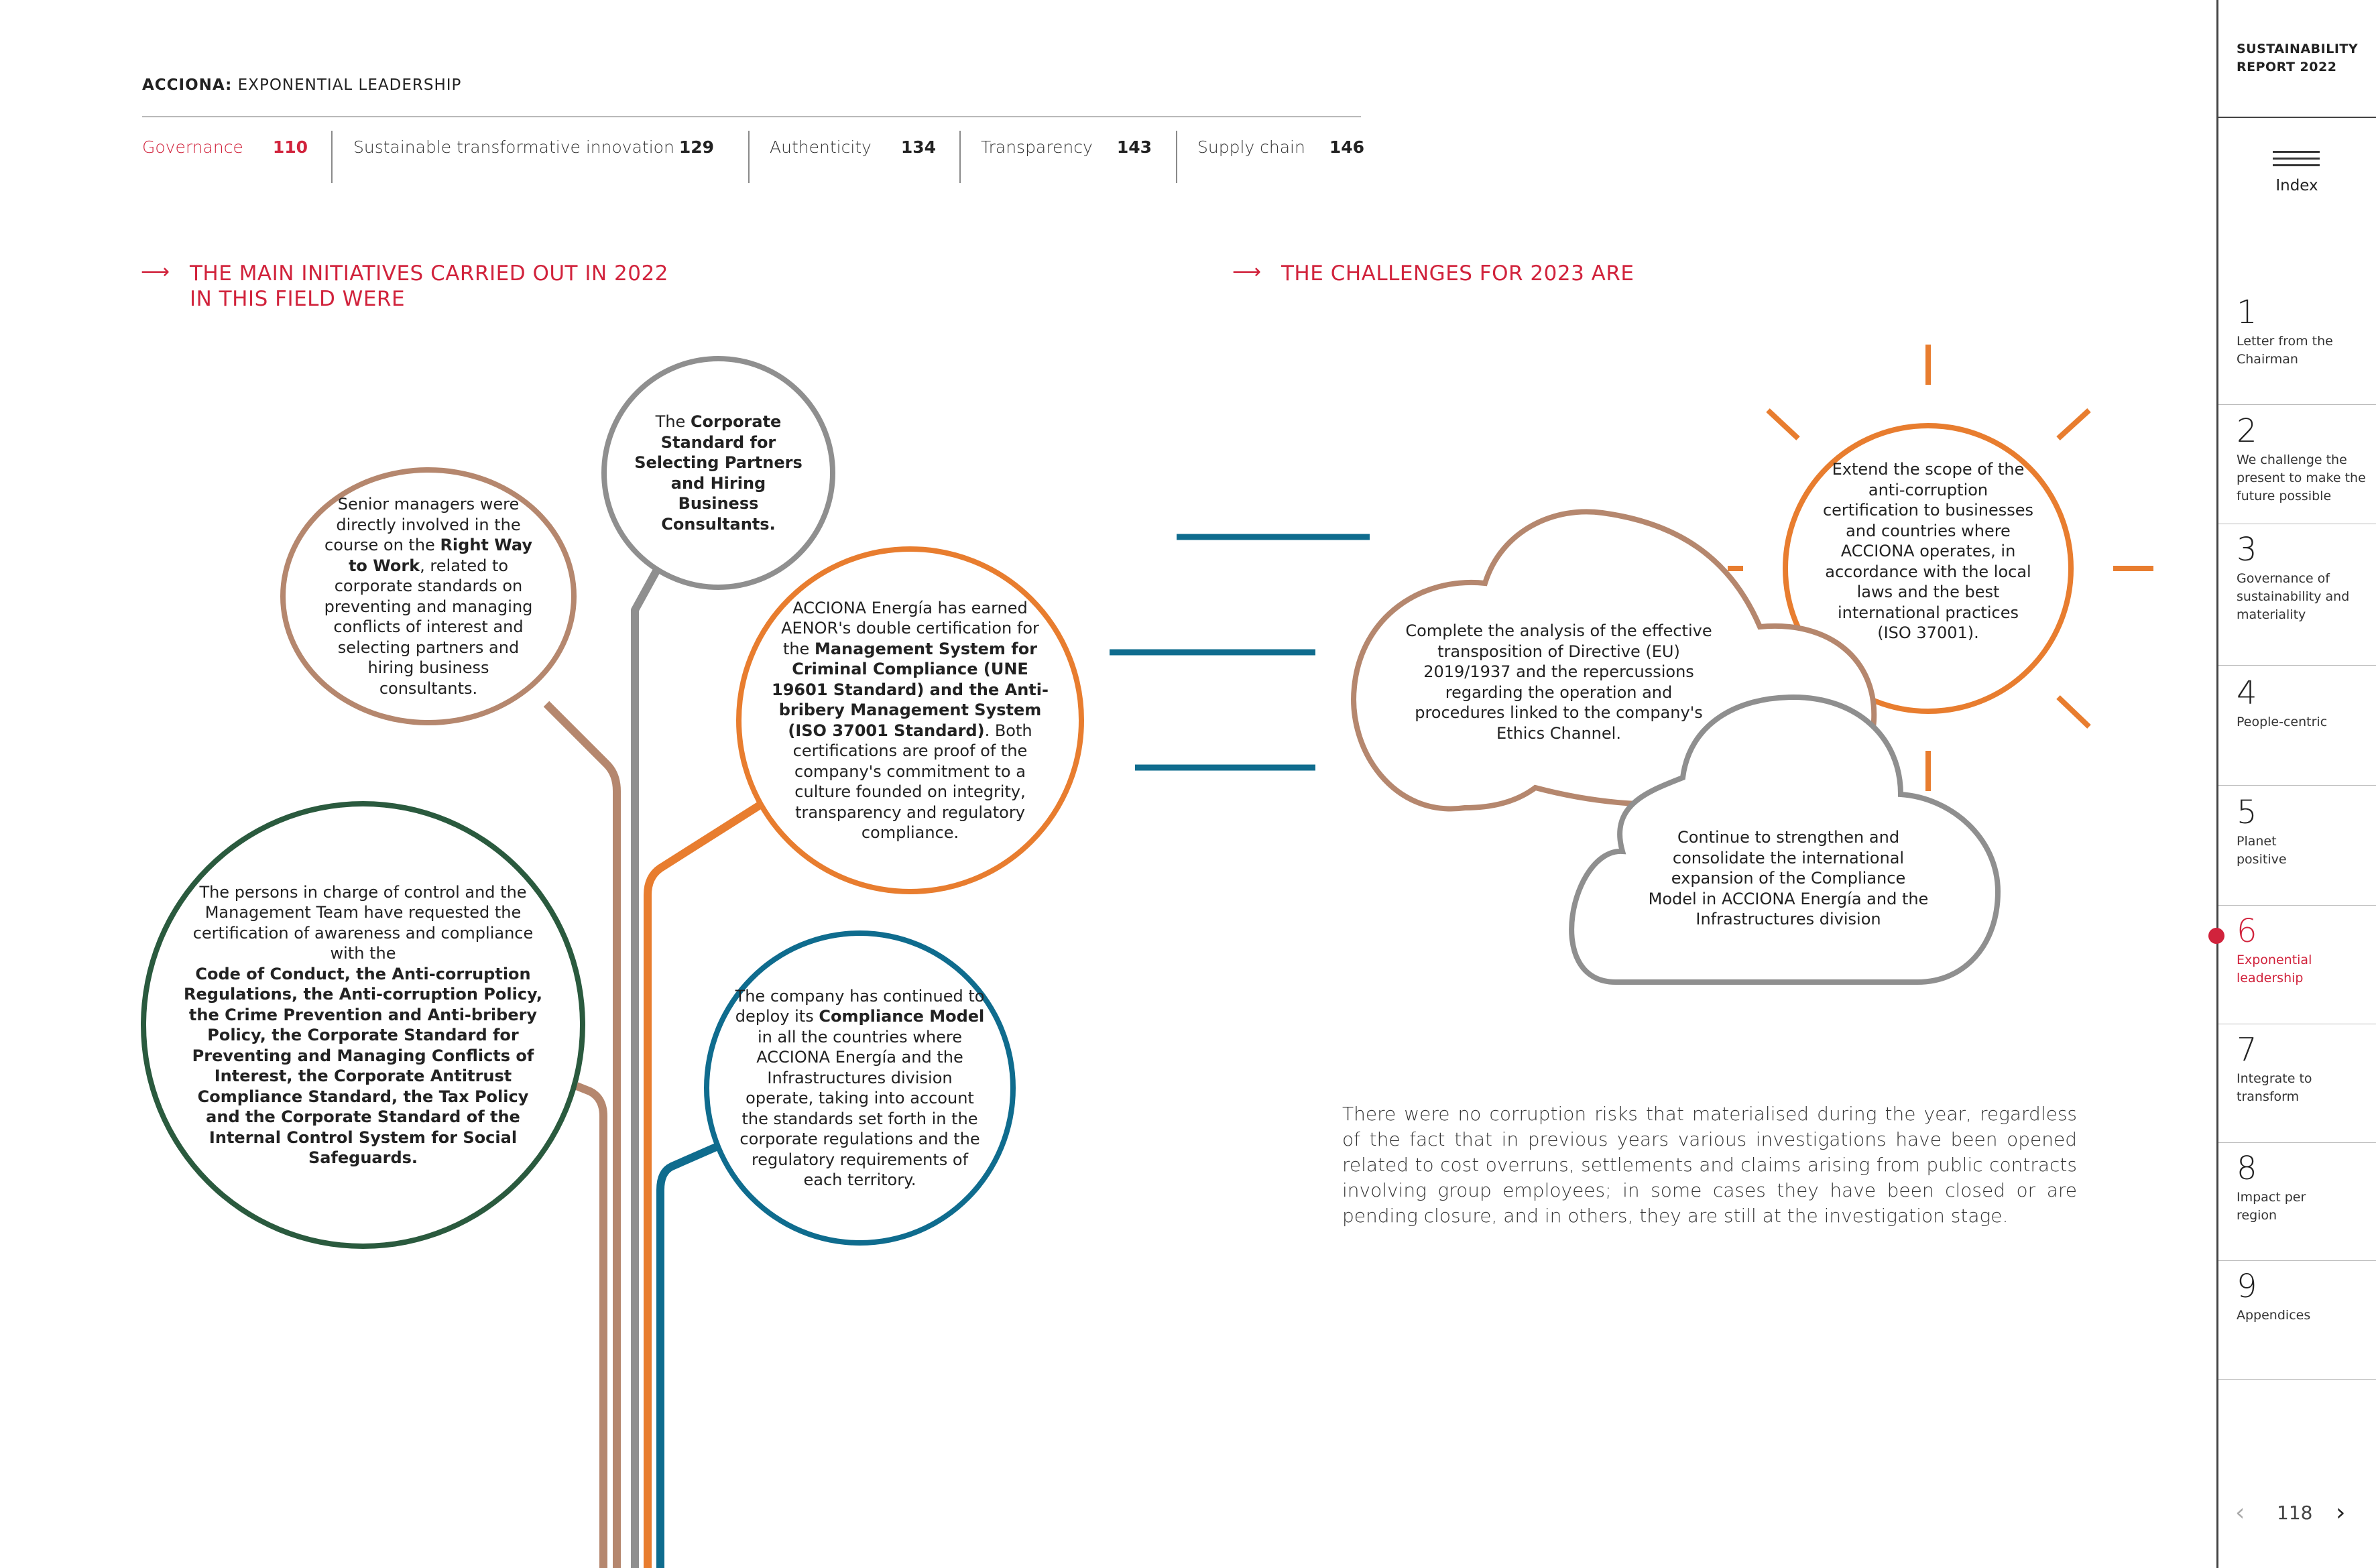 The height and width of the screenshot is (1568, 2376). I want to click on chapter-number: 1, so click(2247, 312).